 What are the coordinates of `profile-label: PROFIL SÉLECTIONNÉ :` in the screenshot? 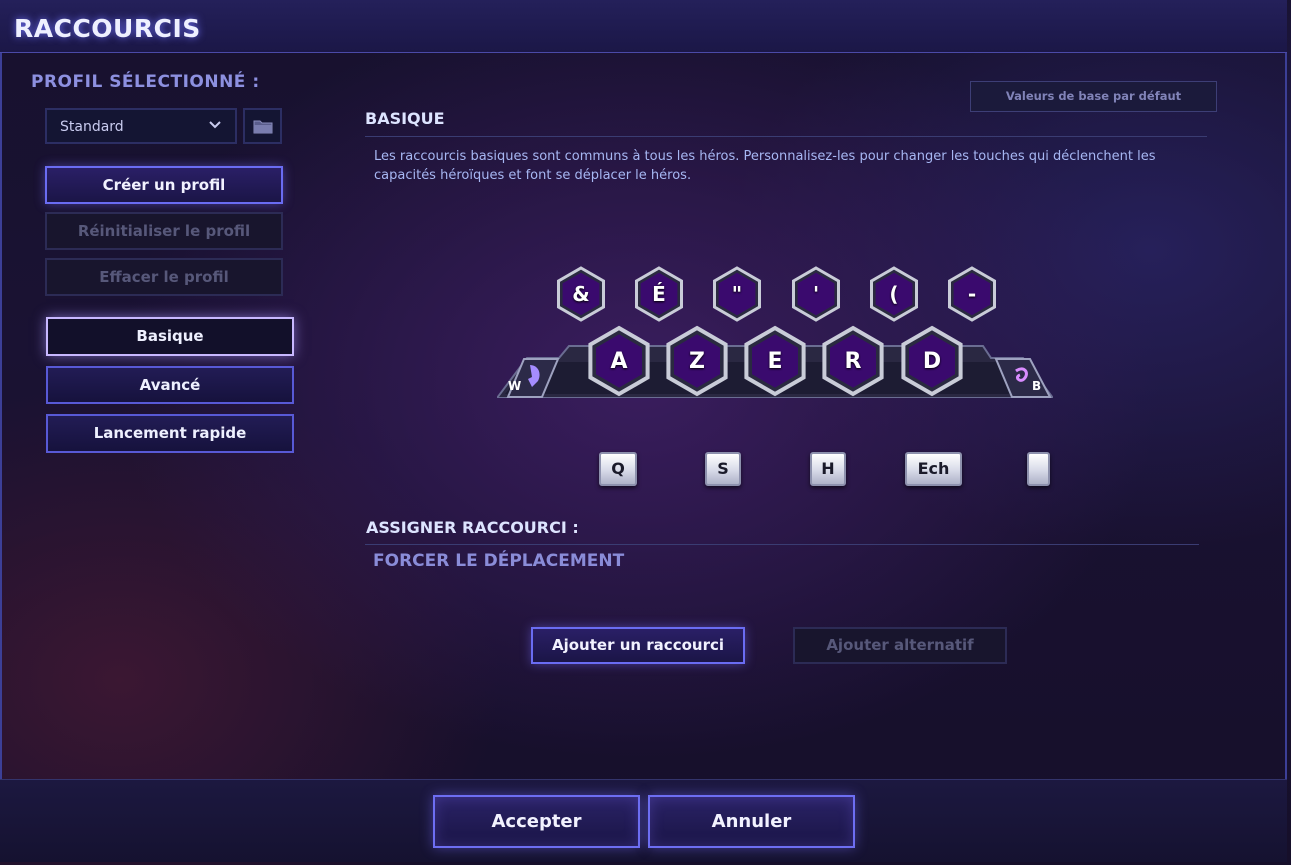 It's located at (145, 82).